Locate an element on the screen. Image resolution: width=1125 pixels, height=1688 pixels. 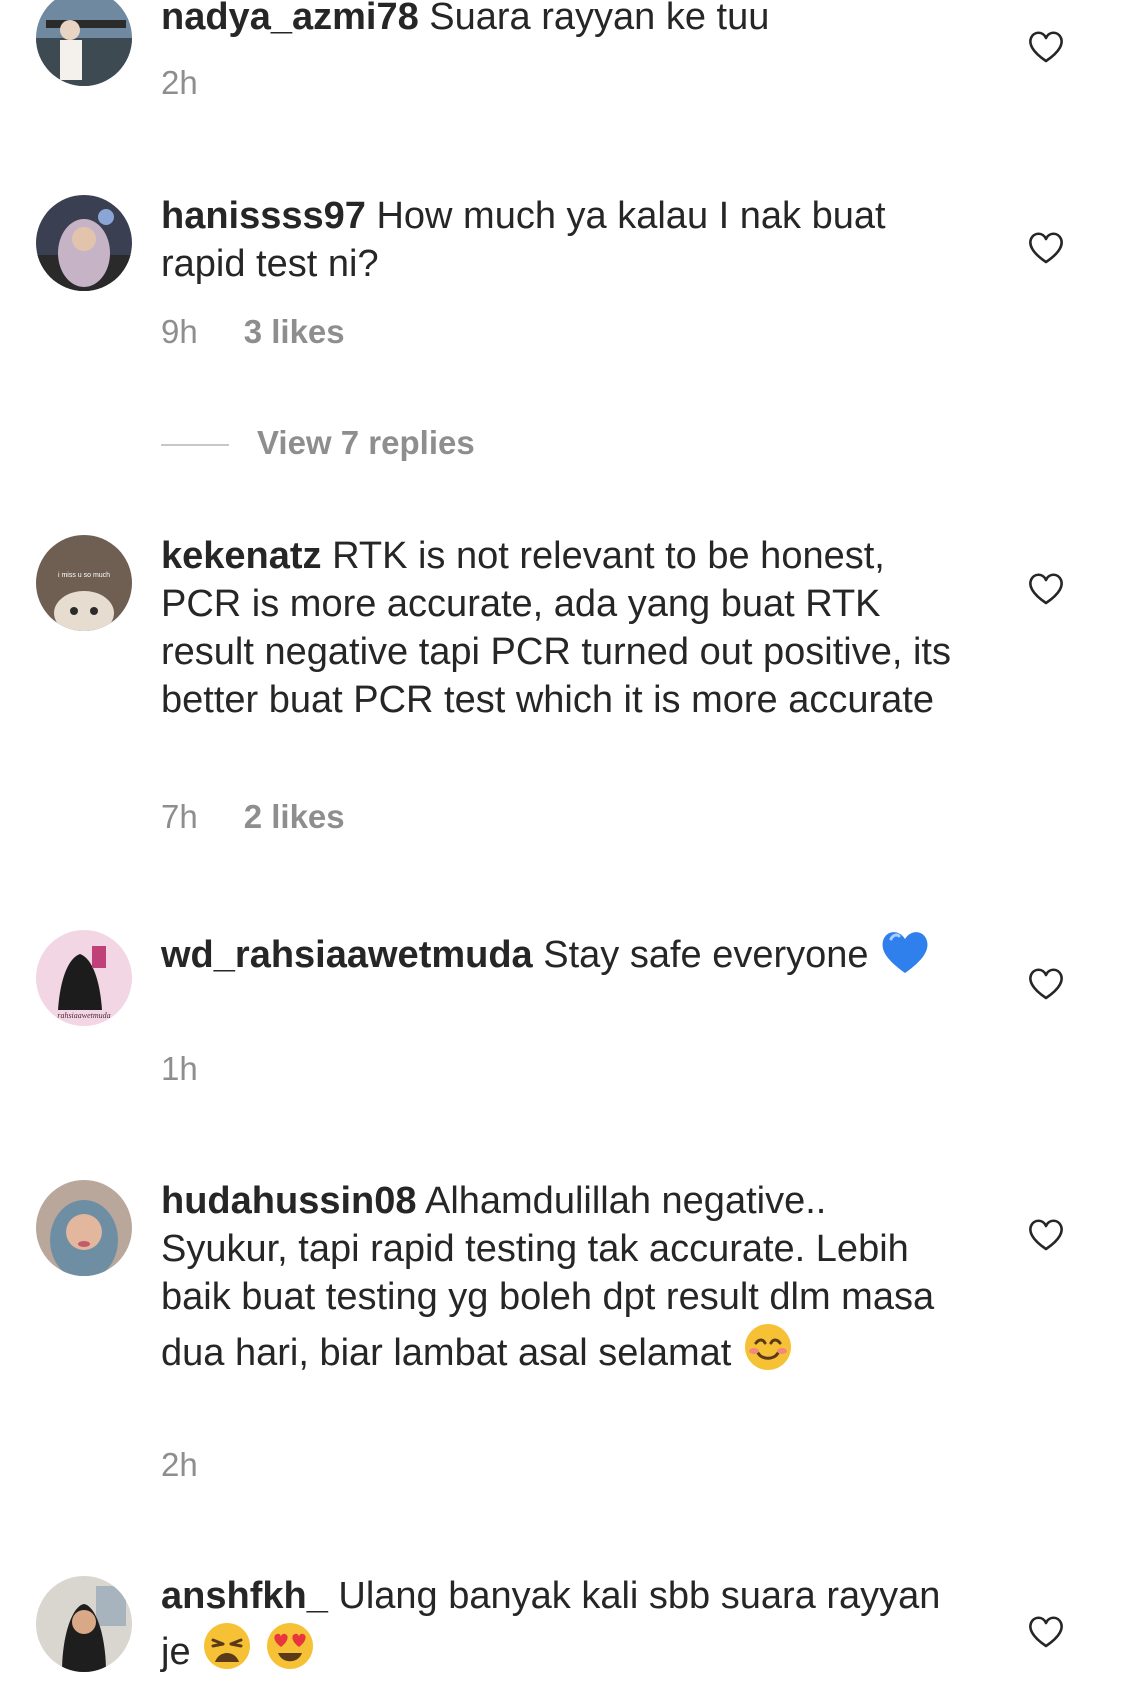
comment-meta: 7h 2 likes is located at coordinates (253, 817).